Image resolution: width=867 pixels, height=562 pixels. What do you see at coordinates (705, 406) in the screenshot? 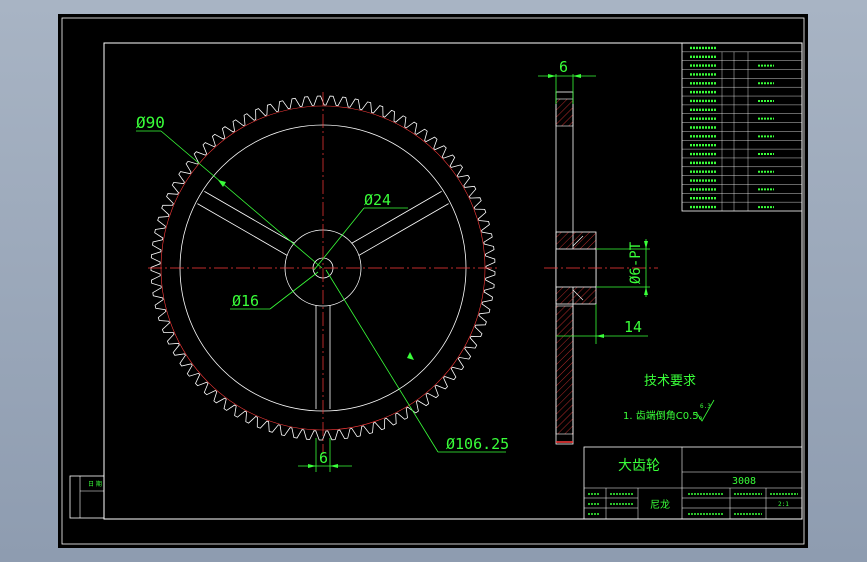
I see `roughness-value: 6.3` at bounding box center [705, 406].